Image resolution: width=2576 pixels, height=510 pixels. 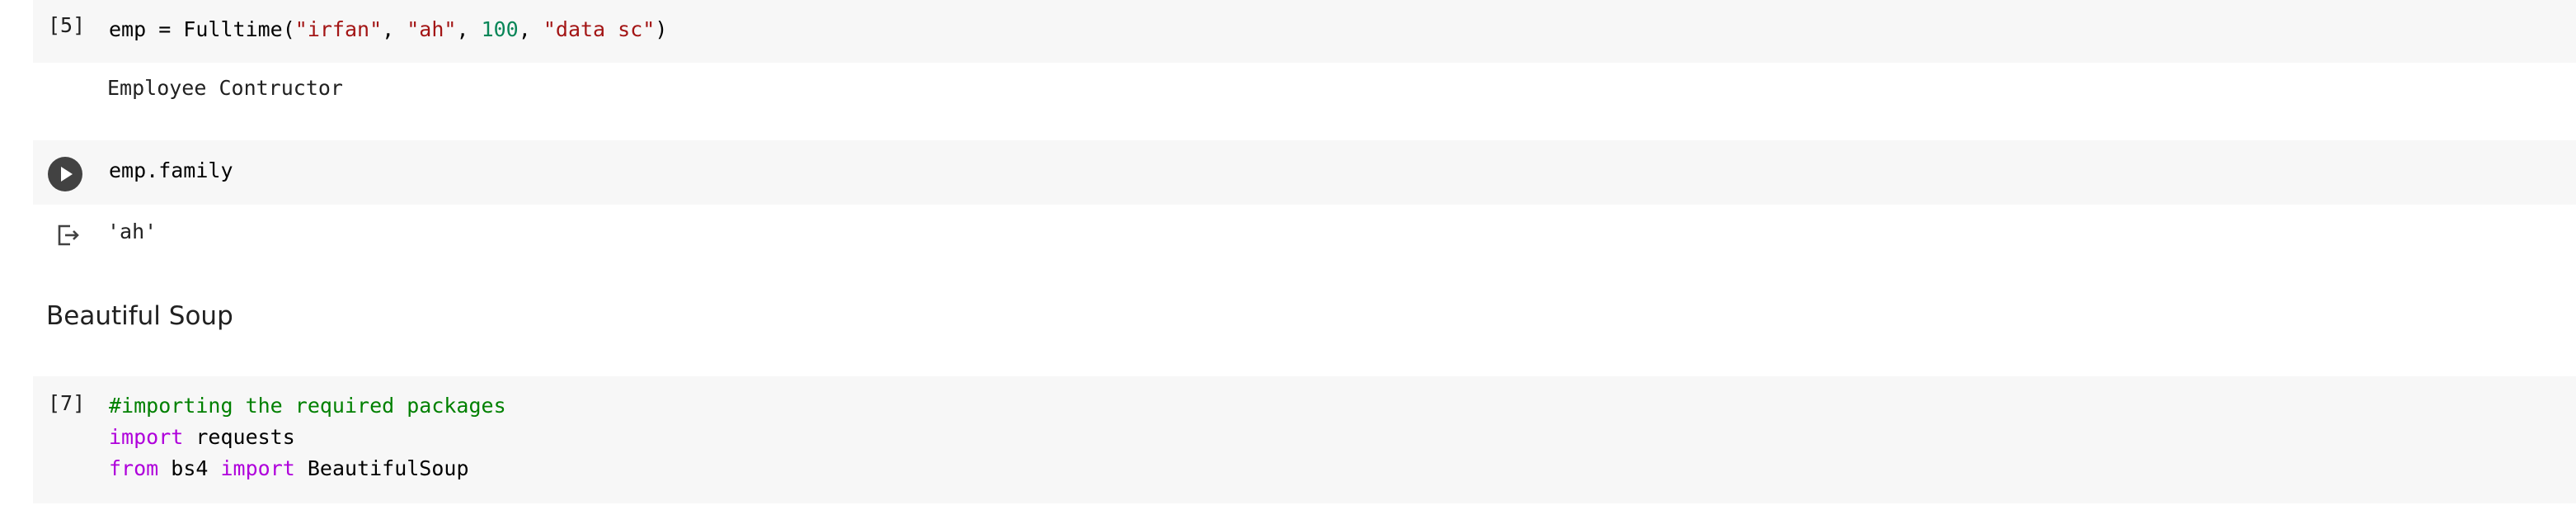 What do you see at coordinates (202, 29) in the screenshot?
I see `code-token: emp = Fulltime(` at bounding box center [202, 29].